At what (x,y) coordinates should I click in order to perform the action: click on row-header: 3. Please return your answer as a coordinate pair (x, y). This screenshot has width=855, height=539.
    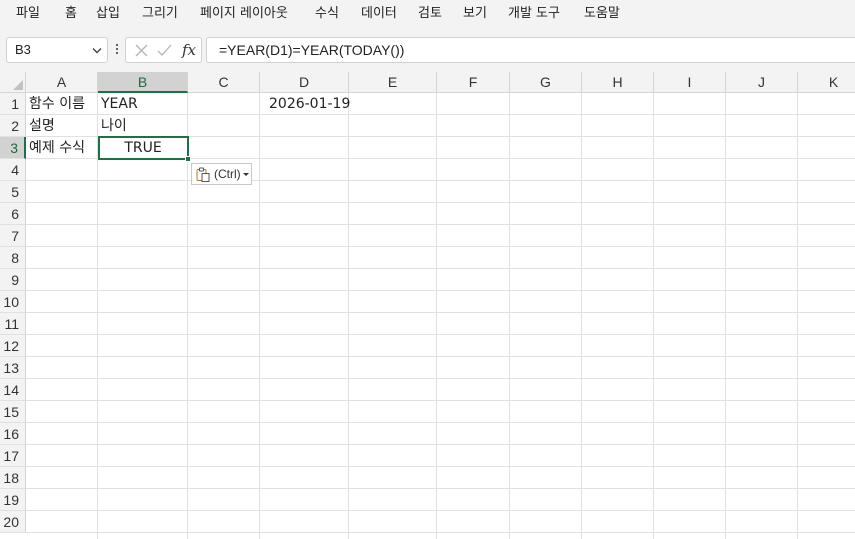
    Looking at the image, I should click on (13, 148).